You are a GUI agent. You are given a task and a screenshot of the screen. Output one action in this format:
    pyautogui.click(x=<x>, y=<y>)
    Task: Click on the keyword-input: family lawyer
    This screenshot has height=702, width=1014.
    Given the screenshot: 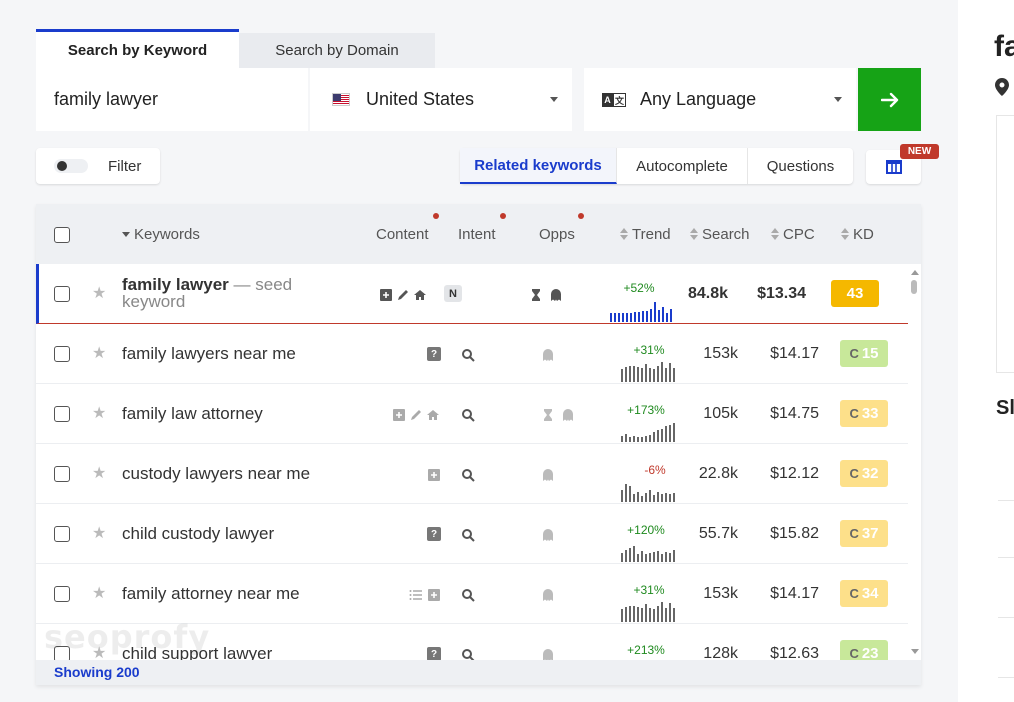 What is the action you would take?
    pyautogui.click(x=172, y=99)
    